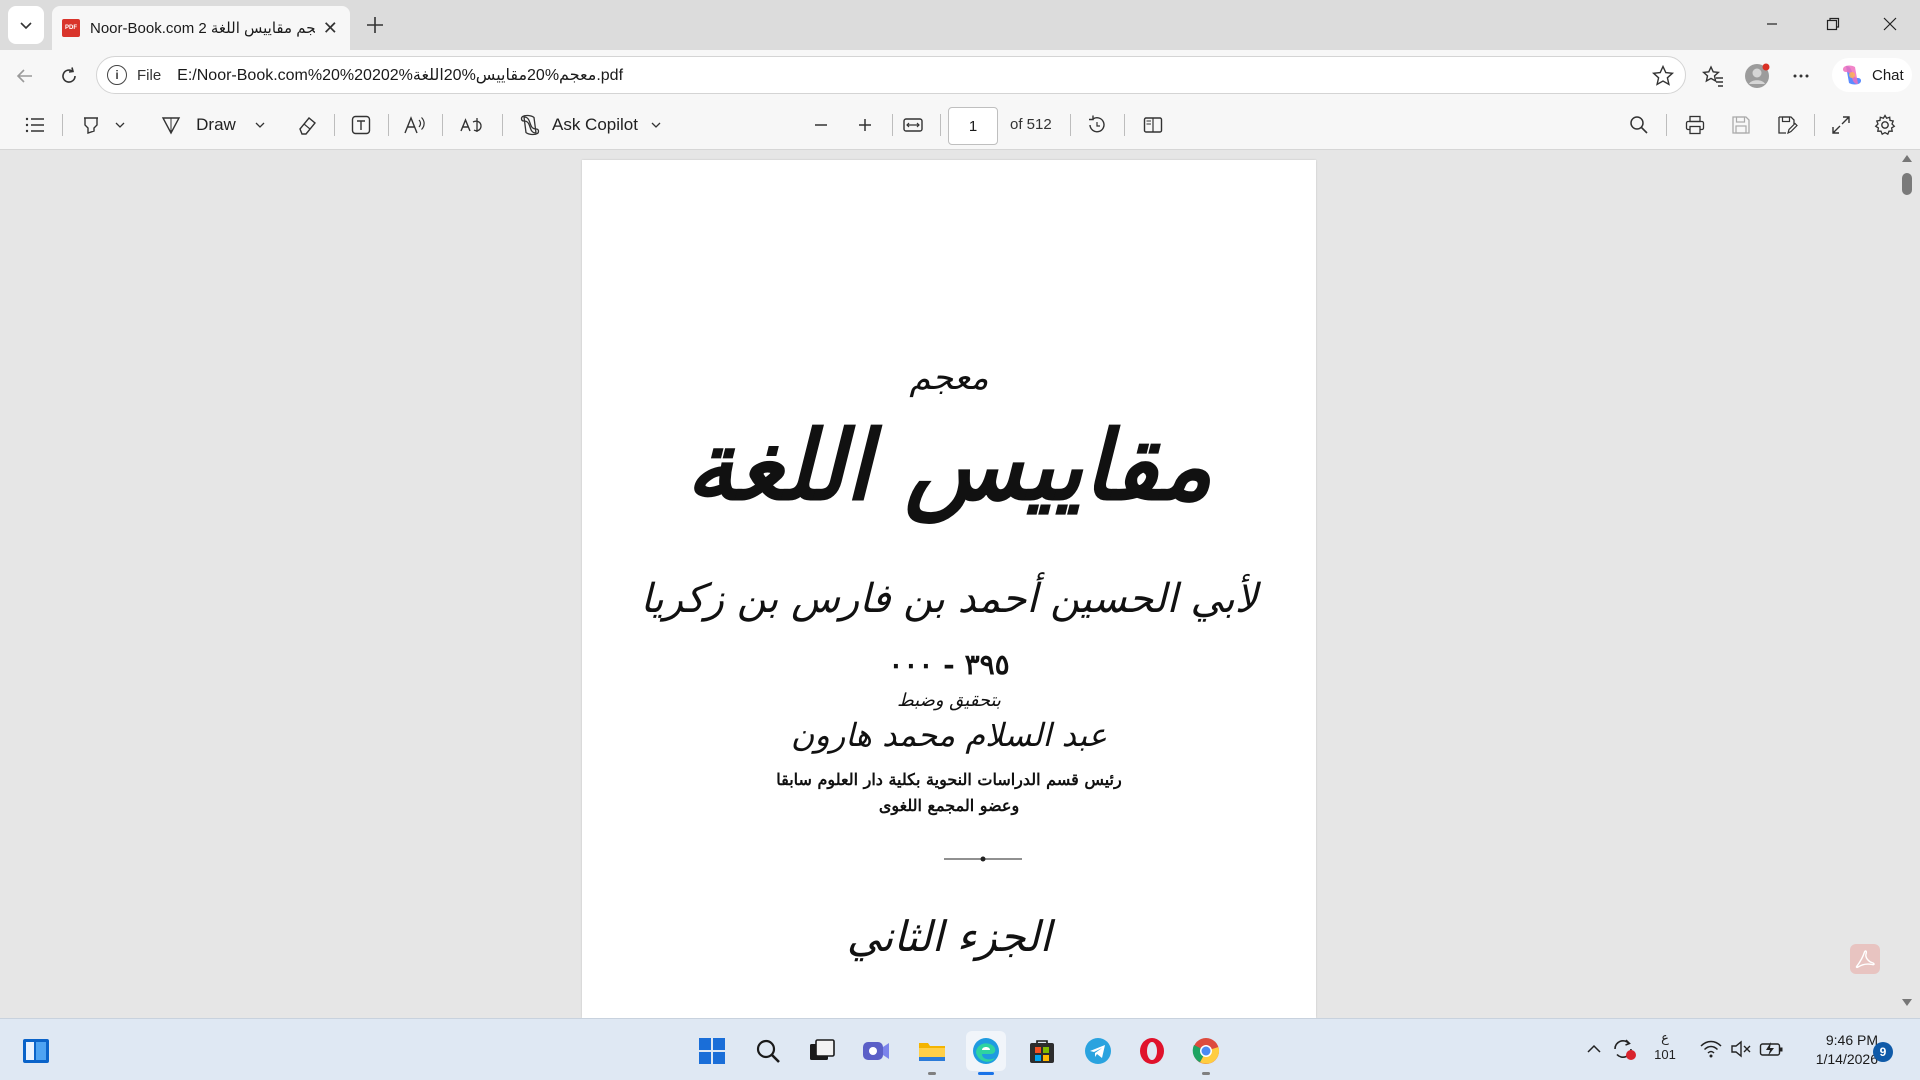 This screenshot has width=1920, height=1080. Describe the element at coordinates (1031, 124) in the screenshot. I see `page-total-label: of 512` at that location.